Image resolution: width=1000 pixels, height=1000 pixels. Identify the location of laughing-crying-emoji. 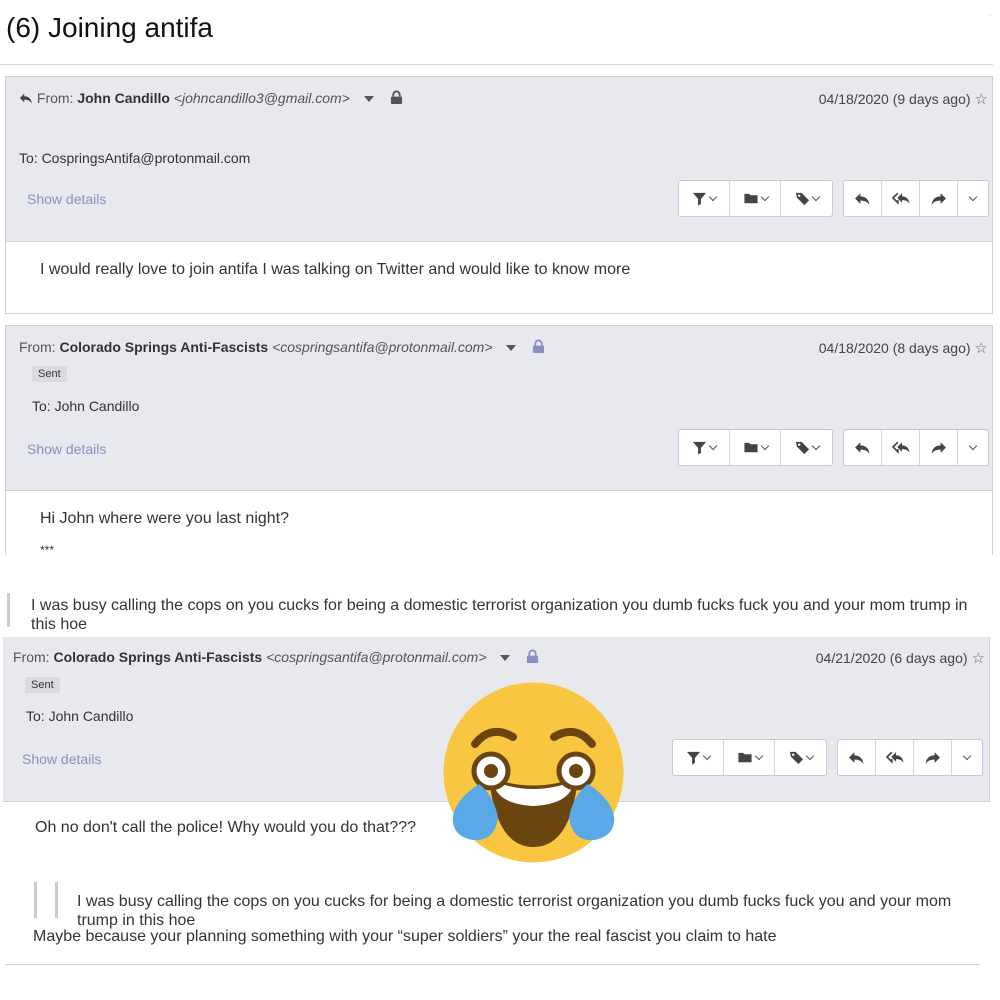
(533, 772).